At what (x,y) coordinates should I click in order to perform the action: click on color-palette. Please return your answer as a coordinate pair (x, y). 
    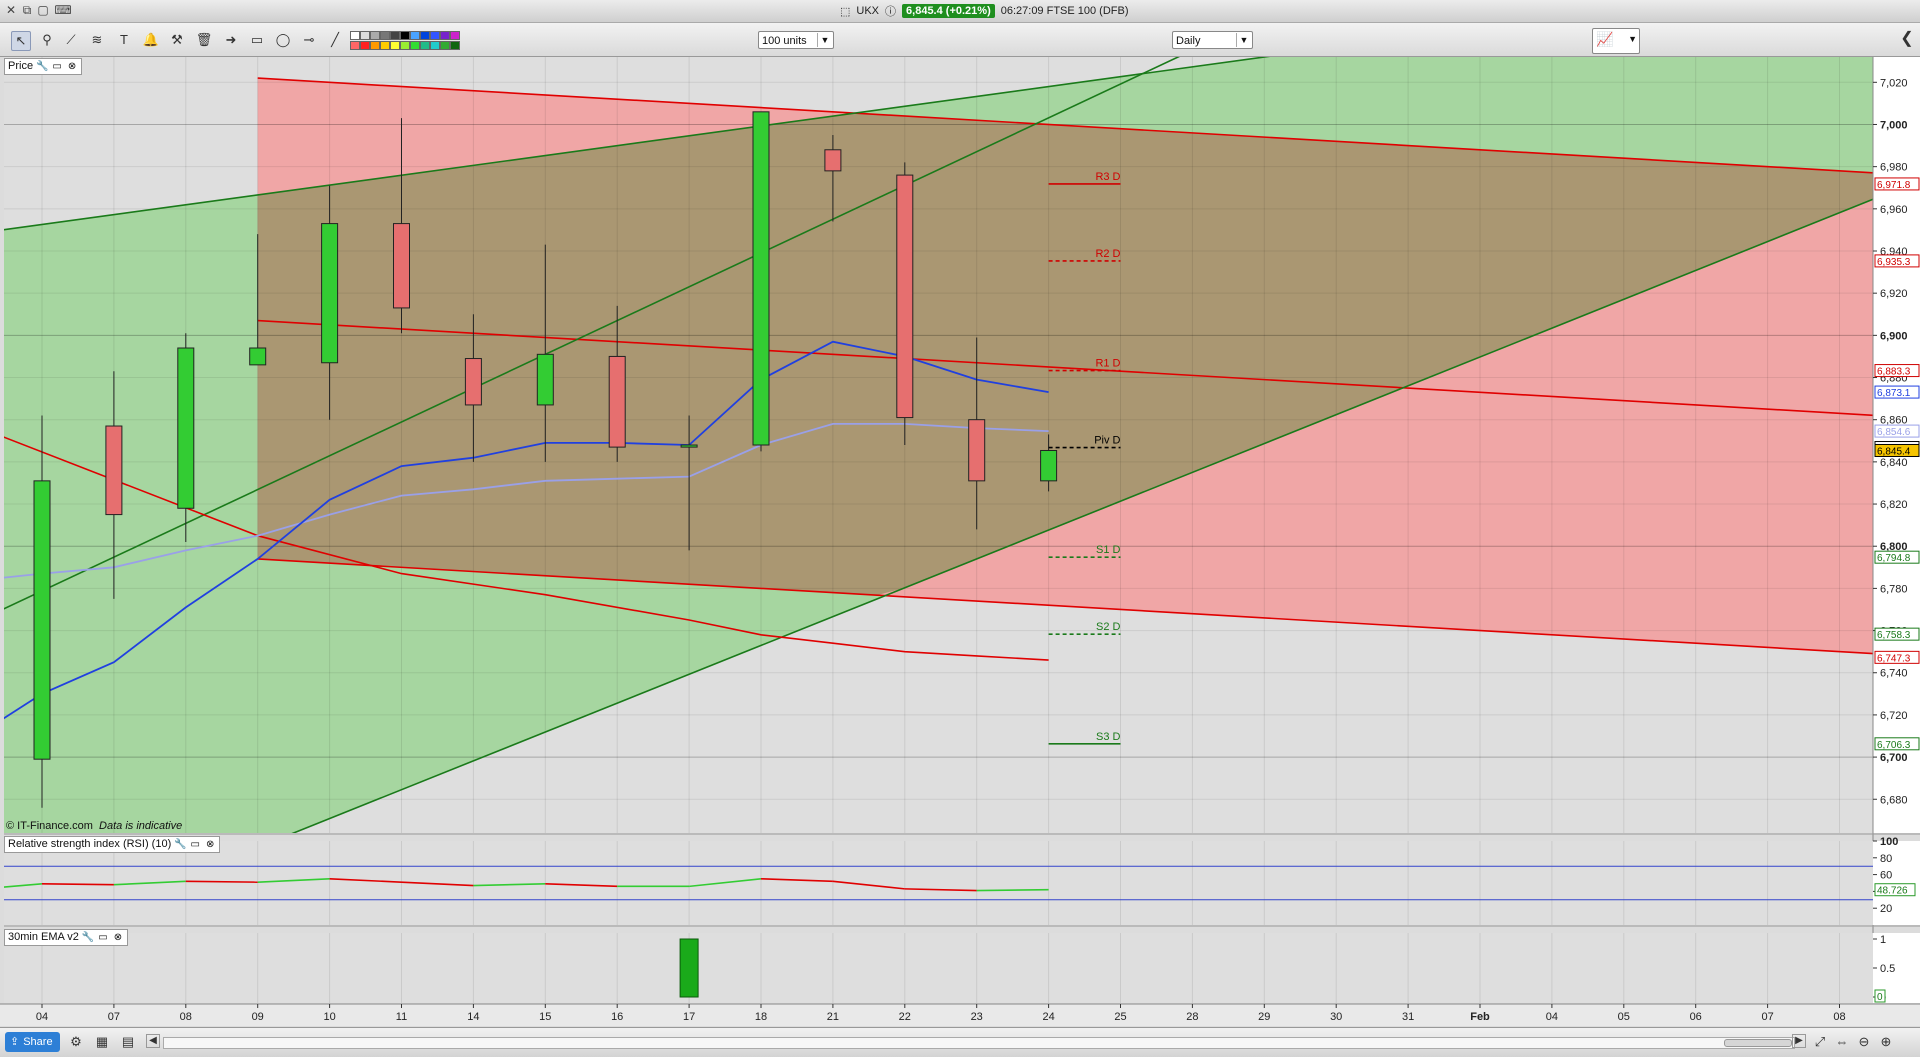
    Looking at the image, I should click on (428, 41).